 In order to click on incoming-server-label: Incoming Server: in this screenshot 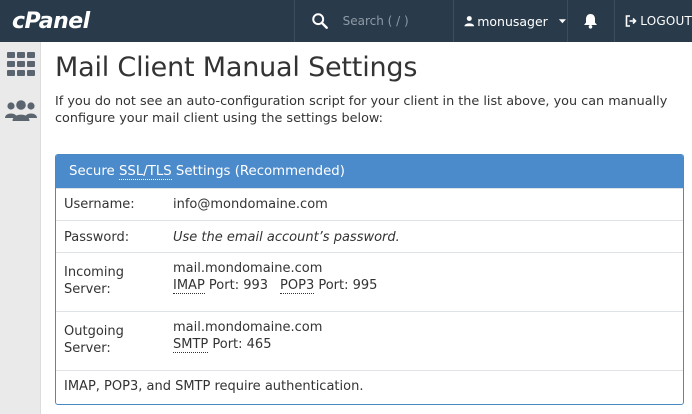, I will do `click(94, 281)`.